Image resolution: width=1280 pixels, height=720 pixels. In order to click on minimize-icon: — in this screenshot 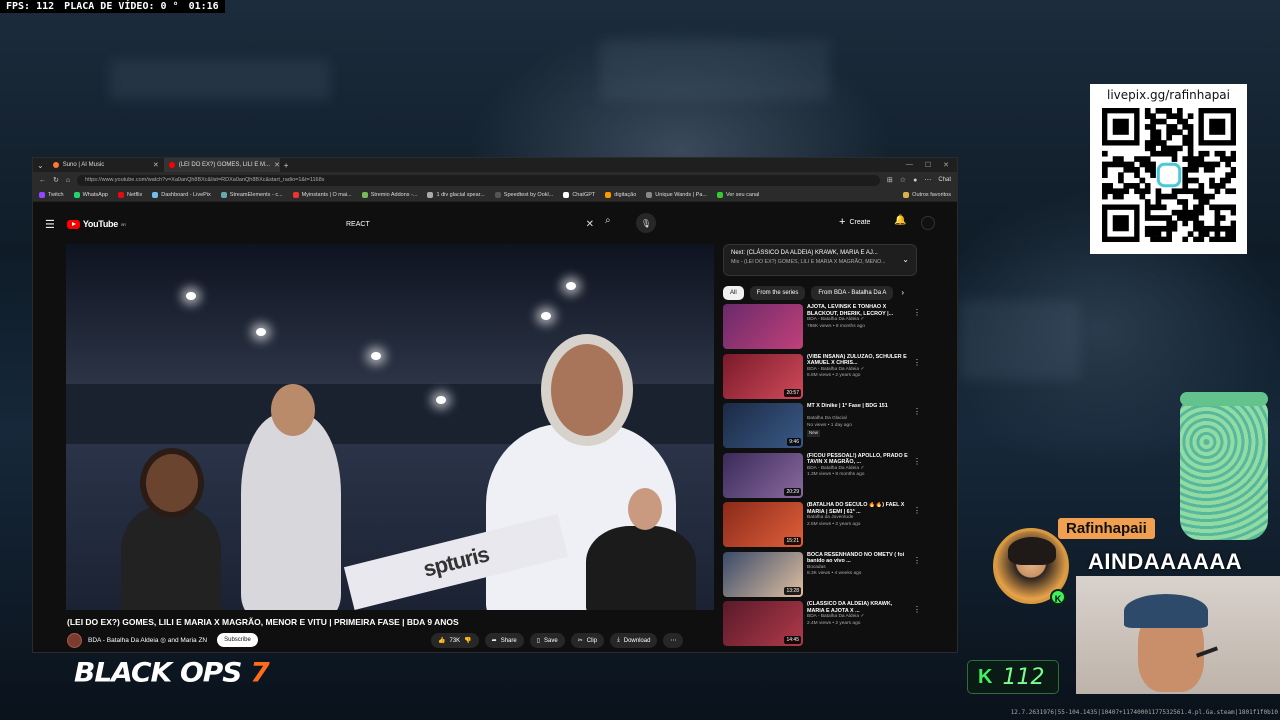, I will do `click(909, 165)`.